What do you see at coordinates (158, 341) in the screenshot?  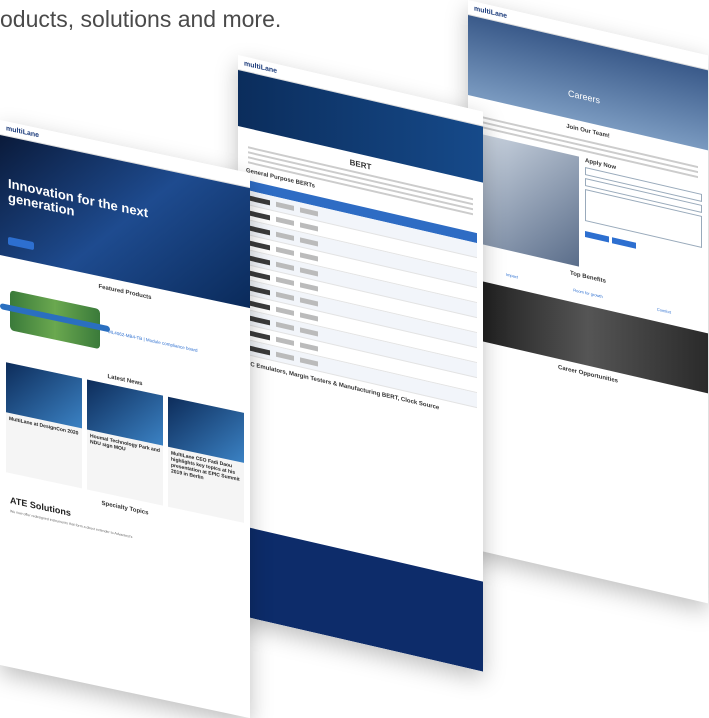 I see `product-link: ML4062-MB4-TB | Module compliance board` at bounding box center [158, 341].